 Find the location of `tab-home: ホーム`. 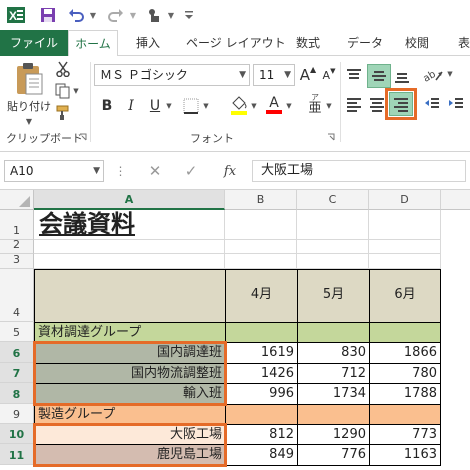

tab-home: ホーム is located at coordinates (93, 43).